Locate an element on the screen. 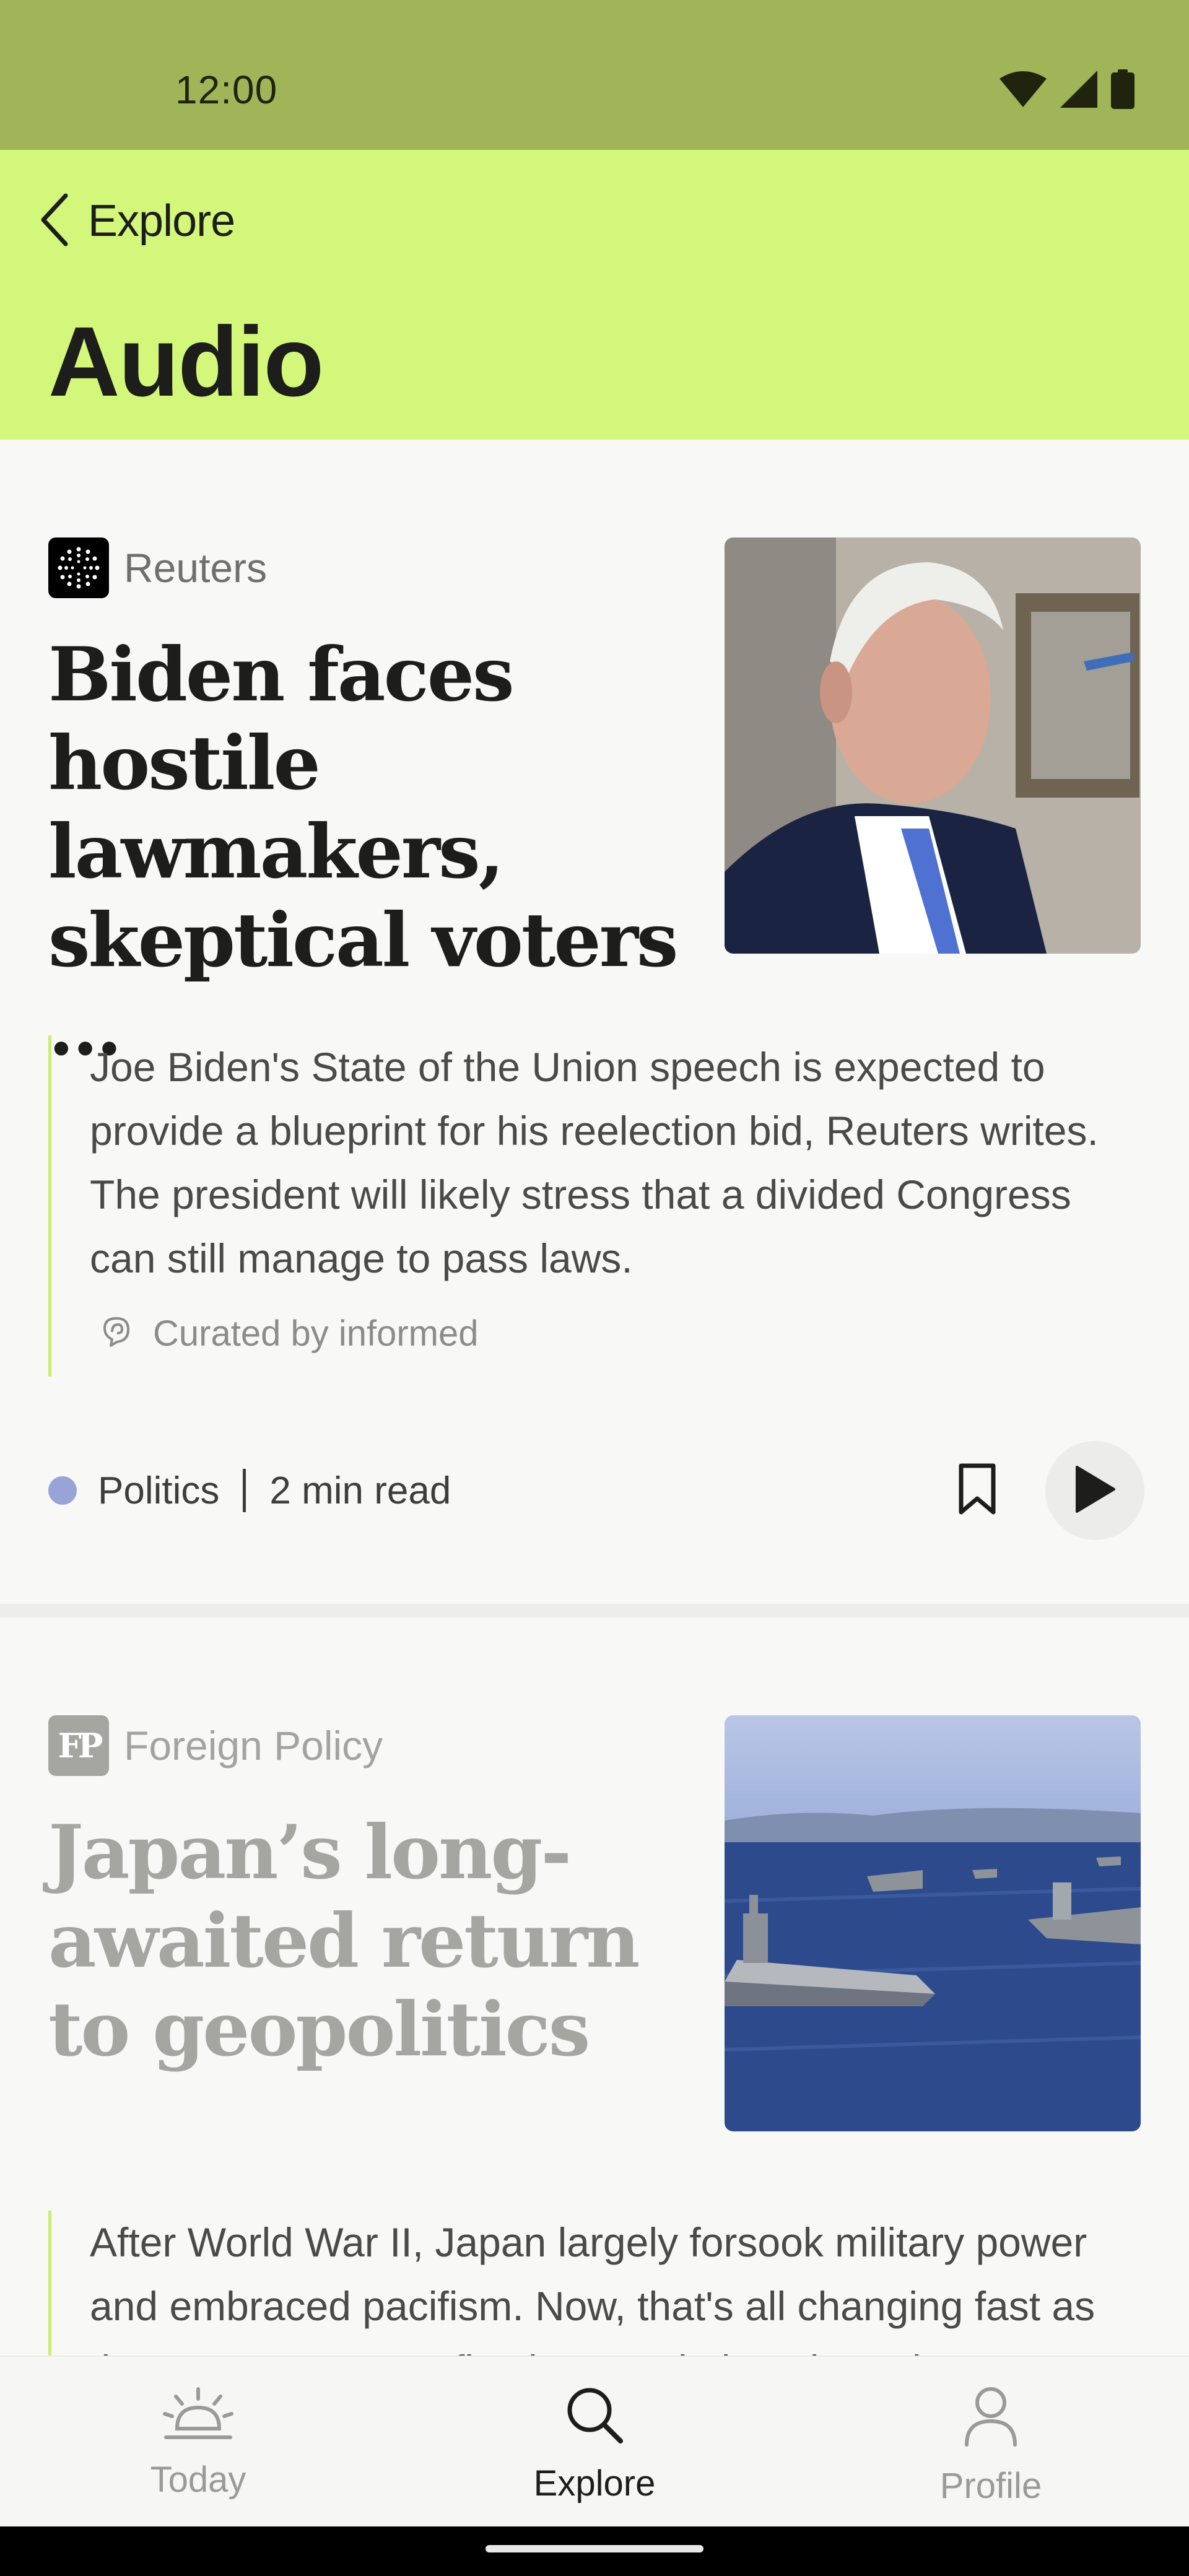 This screenshot has width=1189, height=2576. back-button: Explore is located at coordinates (136, 221).